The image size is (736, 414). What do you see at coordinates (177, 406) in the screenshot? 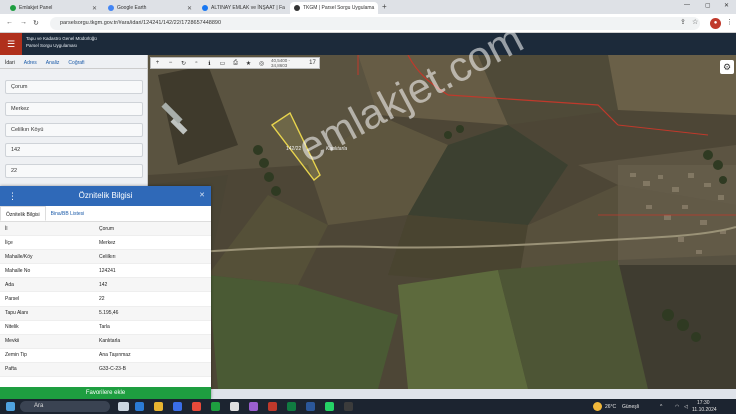
I see `store-icon` at bounding box center [177, 406].